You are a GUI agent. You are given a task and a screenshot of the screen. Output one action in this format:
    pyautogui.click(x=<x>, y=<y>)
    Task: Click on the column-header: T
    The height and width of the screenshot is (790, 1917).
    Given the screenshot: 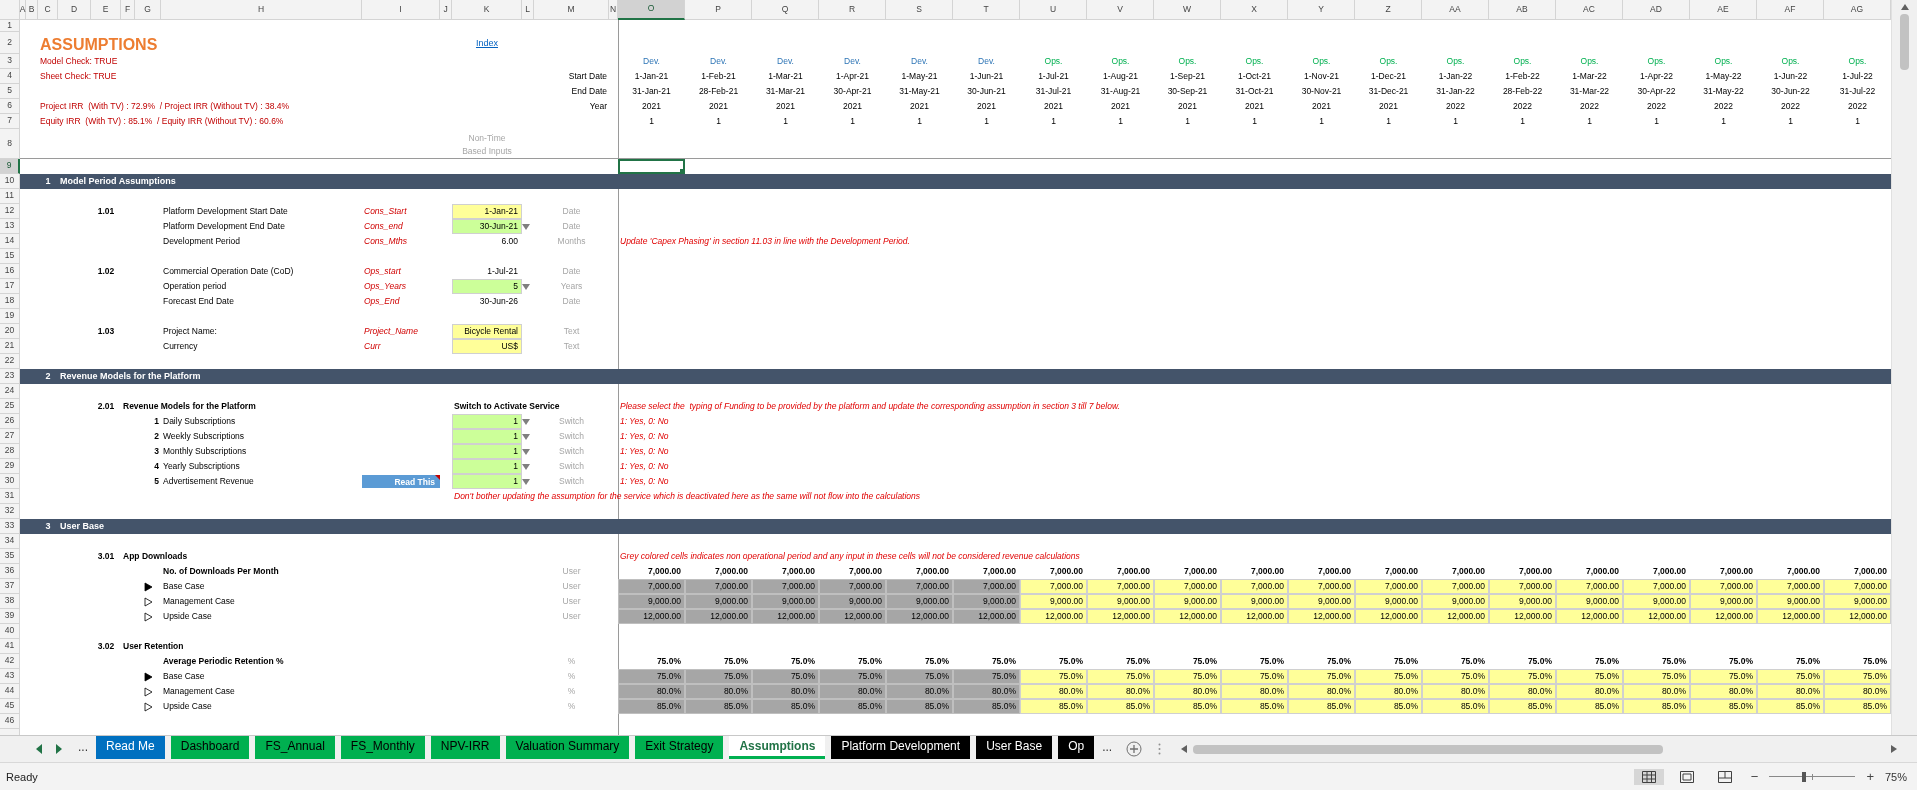 What is the action you would take?
    pyautogui.click(x=986, y=10)
    